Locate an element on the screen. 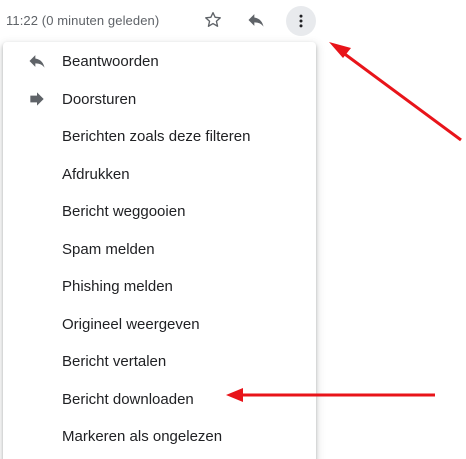 The image size is (466, 459). star-outline-icon is located at coordinates (213, 20).